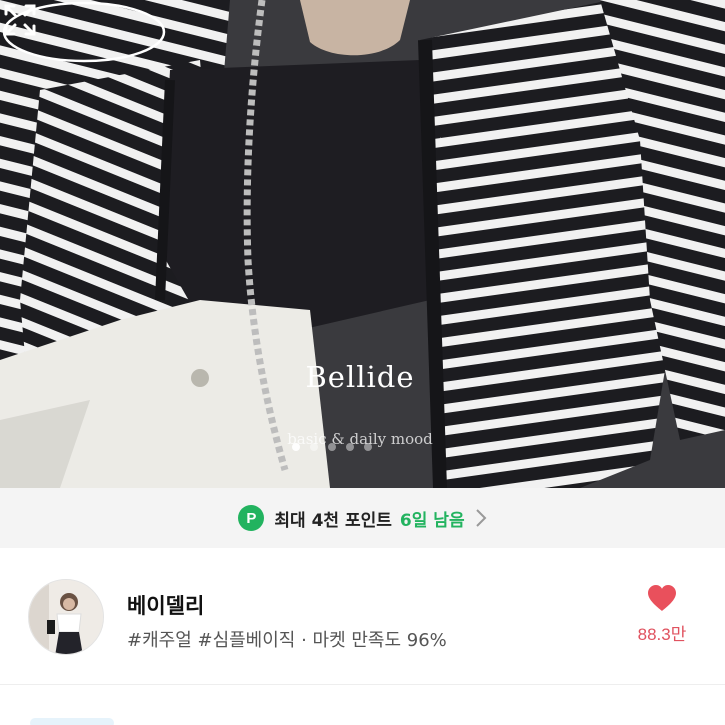 This screenshot has height=725, width=725. What do you see at coordinates (287, 640) in the screenshot?
I see `shop-tags: #캐주얼 #심플베이직 · 마켓 만족도 96%` at bounding box center [287, 640].